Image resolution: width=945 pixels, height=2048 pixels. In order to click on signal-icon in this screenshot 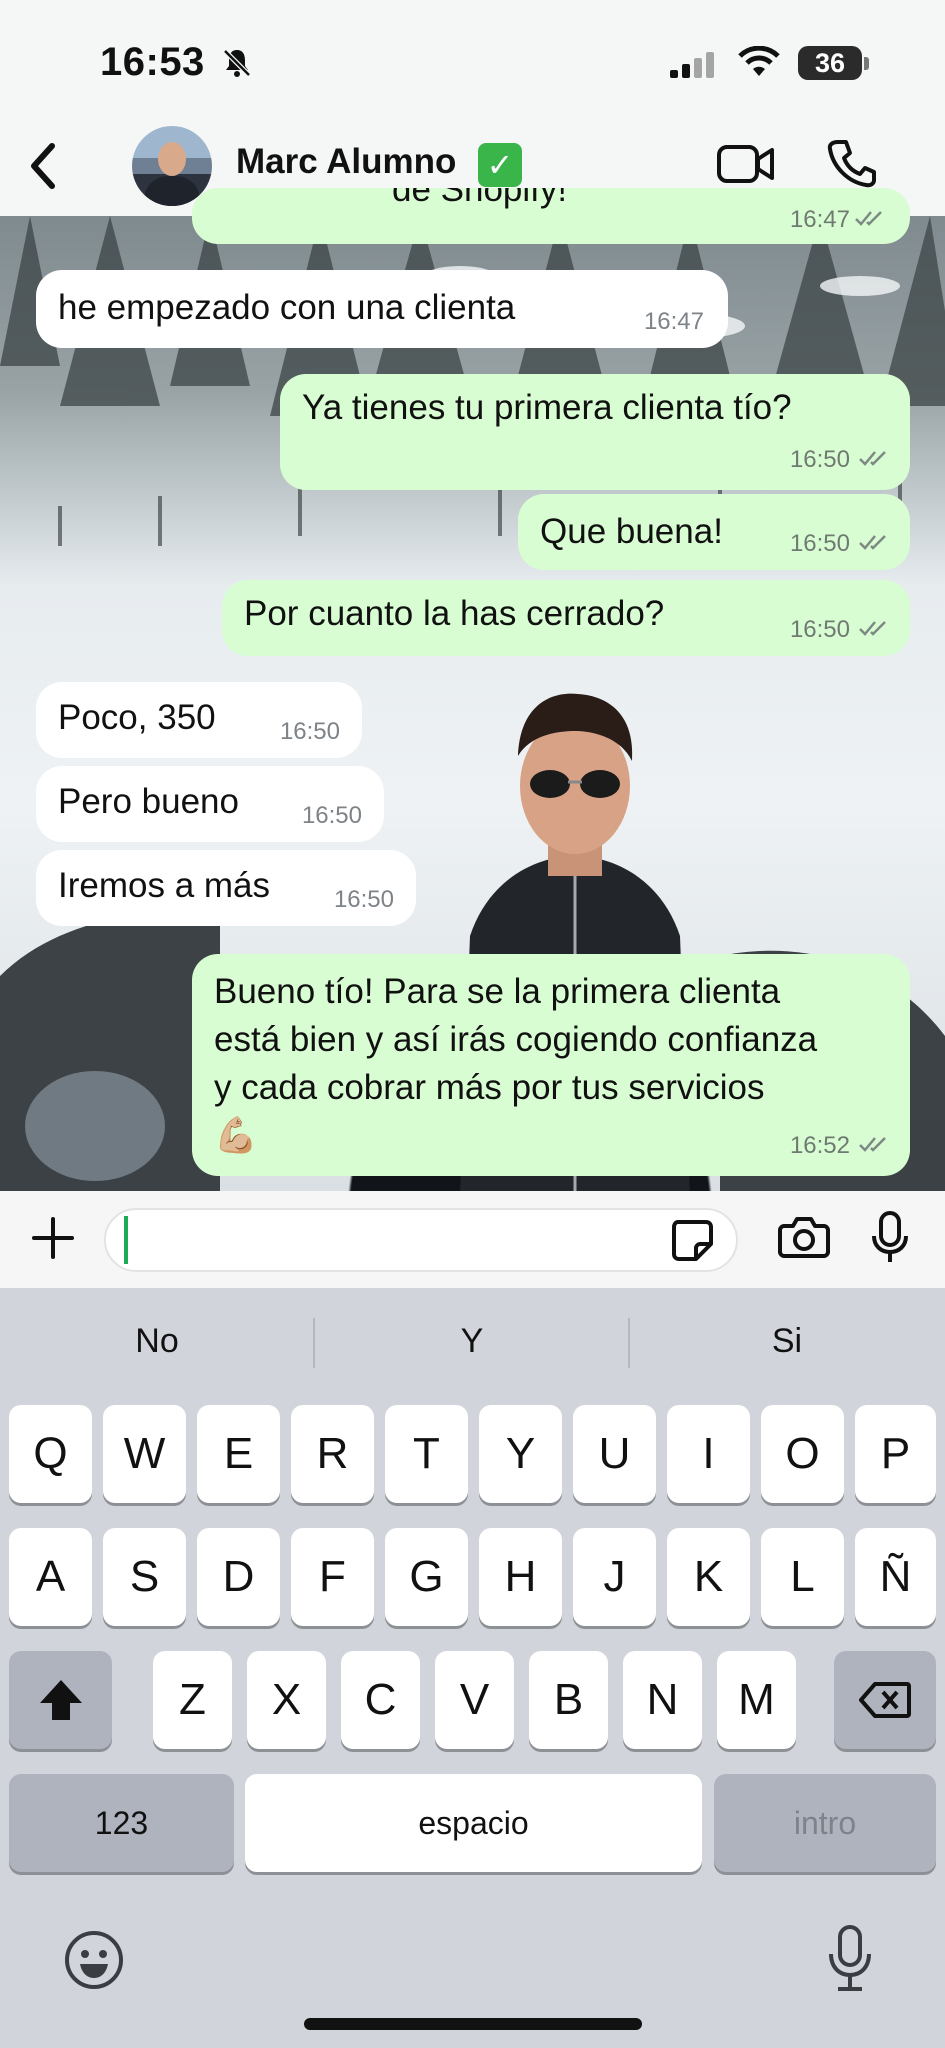, I will do `click(696, 67)`.